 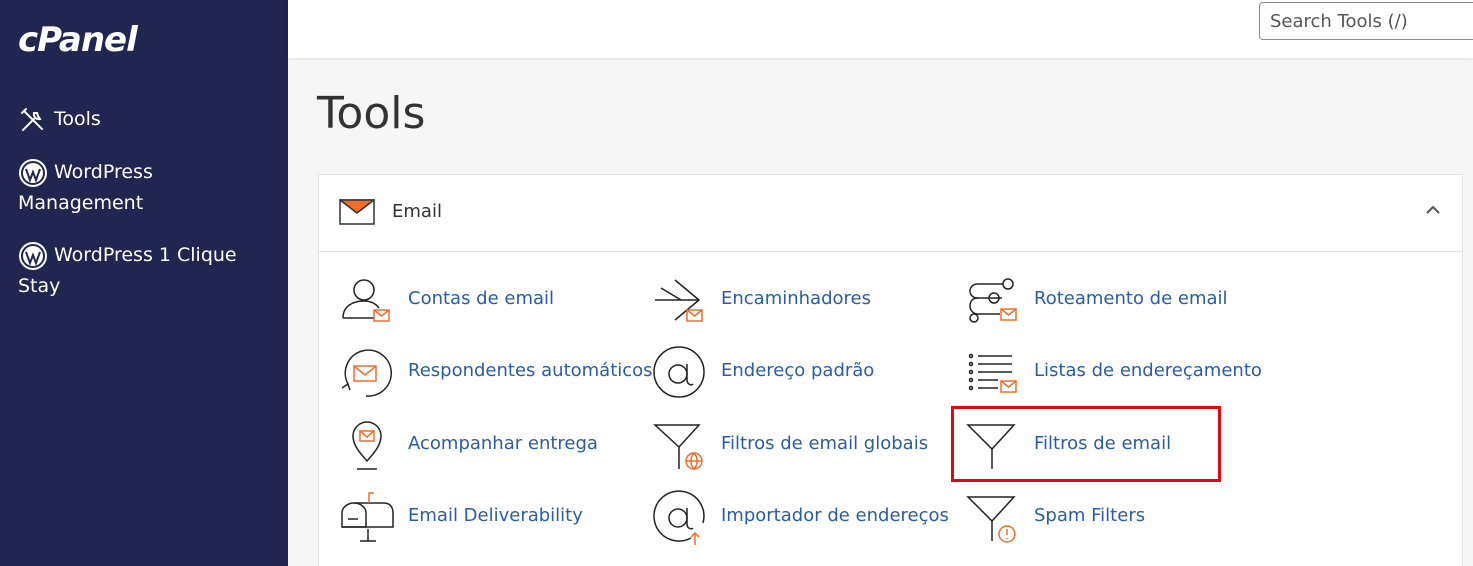 What do you see at coordinates (366, 517) in the screenshot?
I see `mailbox-icon` at bounding box center [366, 517].